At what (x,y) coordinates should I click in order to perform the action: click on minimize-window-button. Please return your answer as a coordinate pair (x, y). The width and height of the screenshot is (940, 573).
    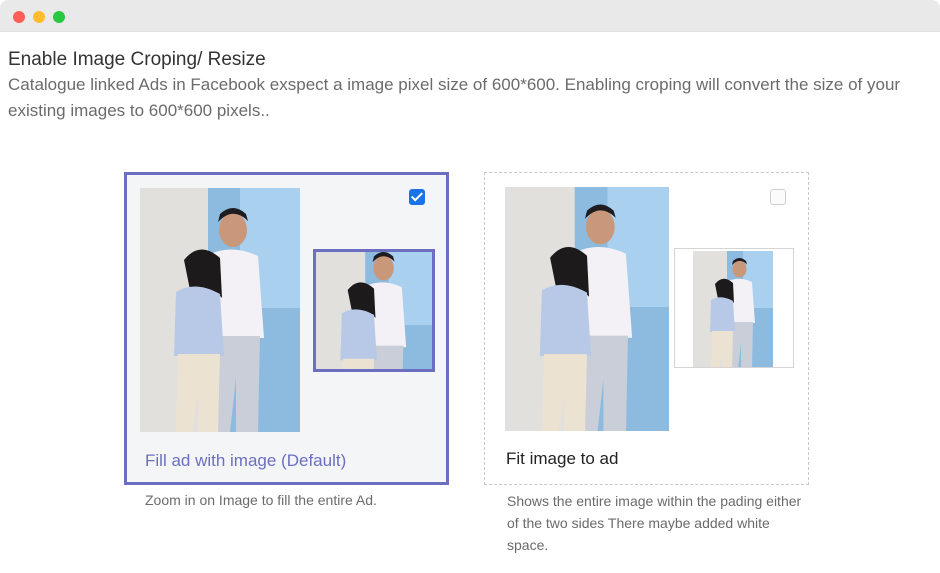
    Looking at the image, I should click on (39, 17).